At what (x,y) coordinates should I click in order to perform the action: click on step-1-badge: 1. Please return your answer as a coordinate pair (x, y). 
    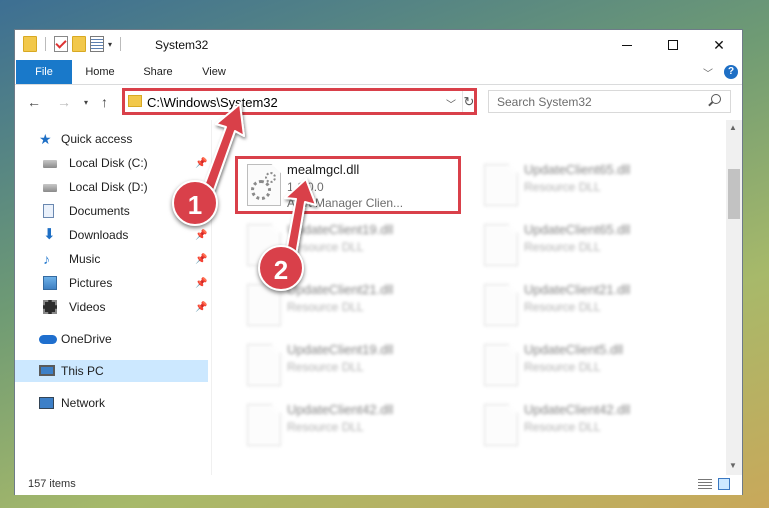
    Looking at the image, I should click on (195, 203).